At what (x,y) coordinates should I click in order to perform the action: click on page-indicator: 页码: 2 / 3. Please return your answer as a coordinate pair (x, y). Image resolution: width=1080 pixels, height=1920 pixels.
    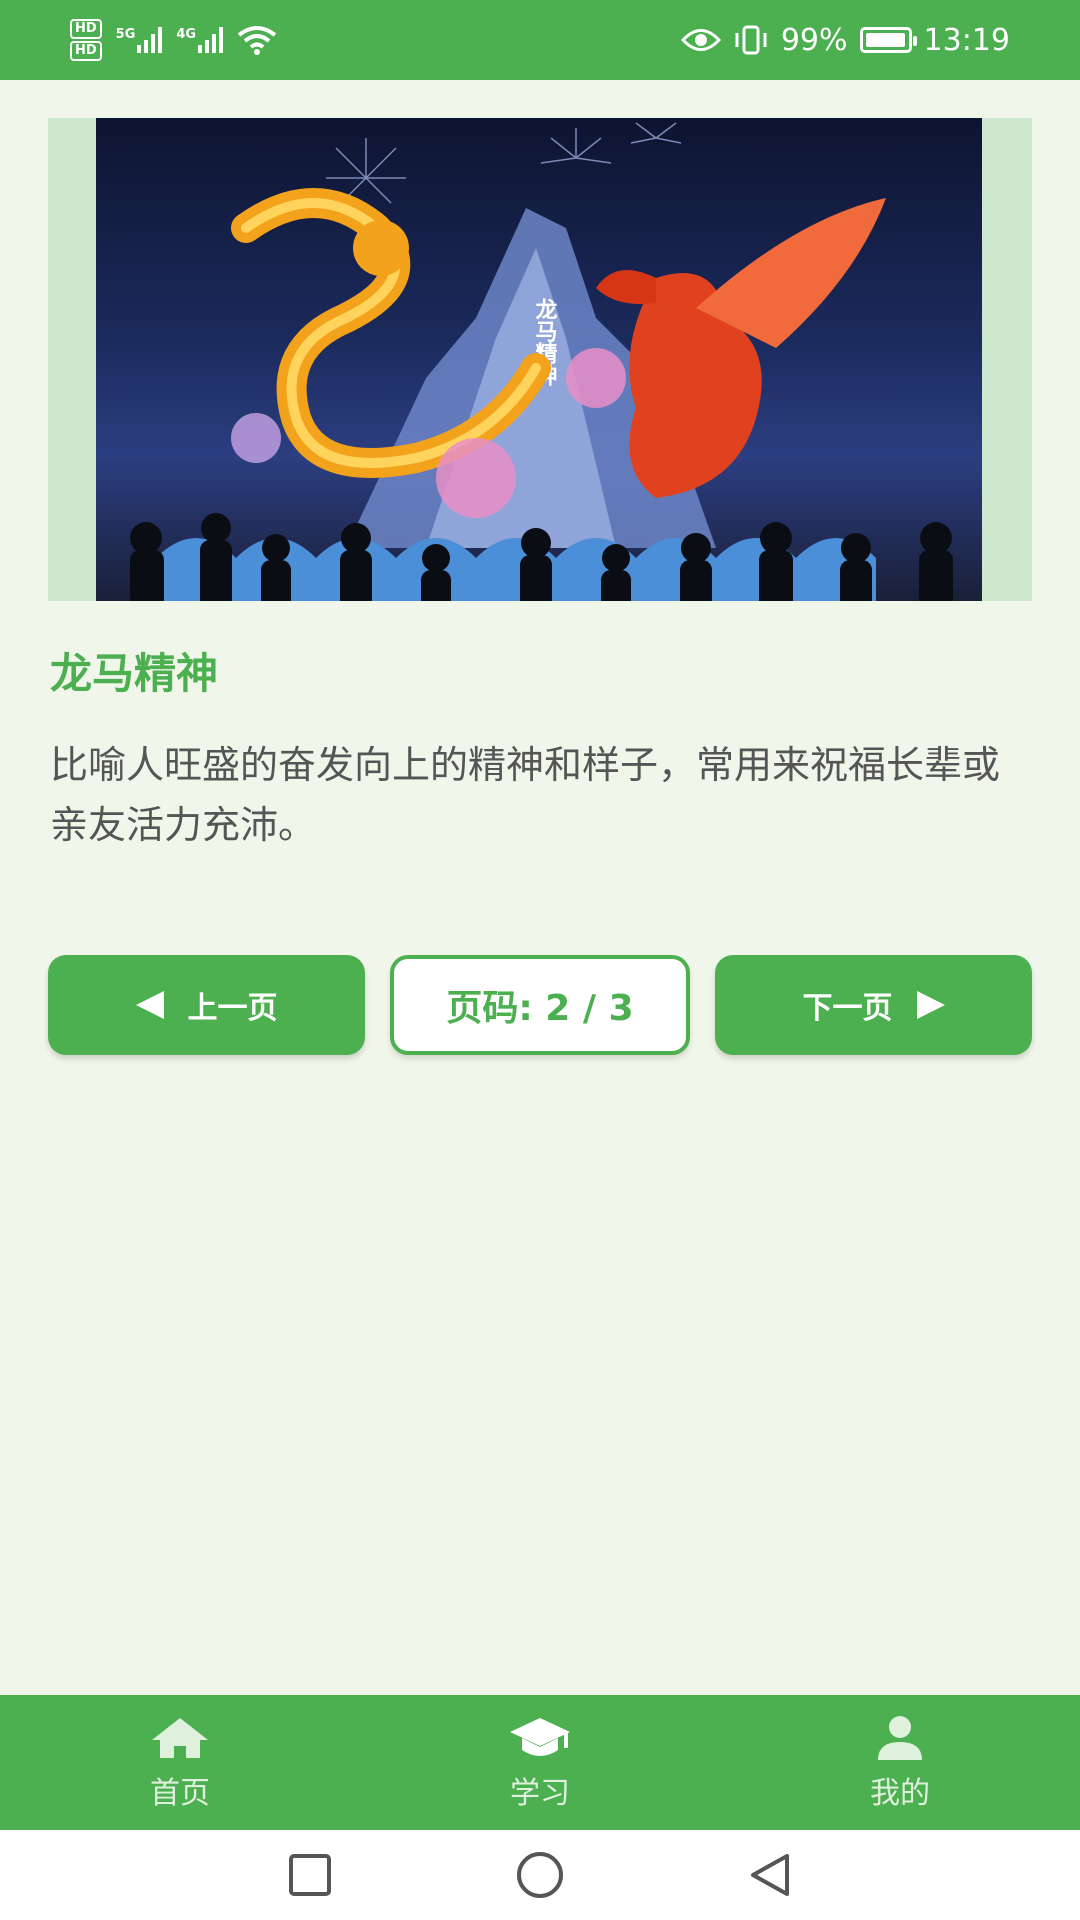
    Looking at the image, I should click on (540, 1005).